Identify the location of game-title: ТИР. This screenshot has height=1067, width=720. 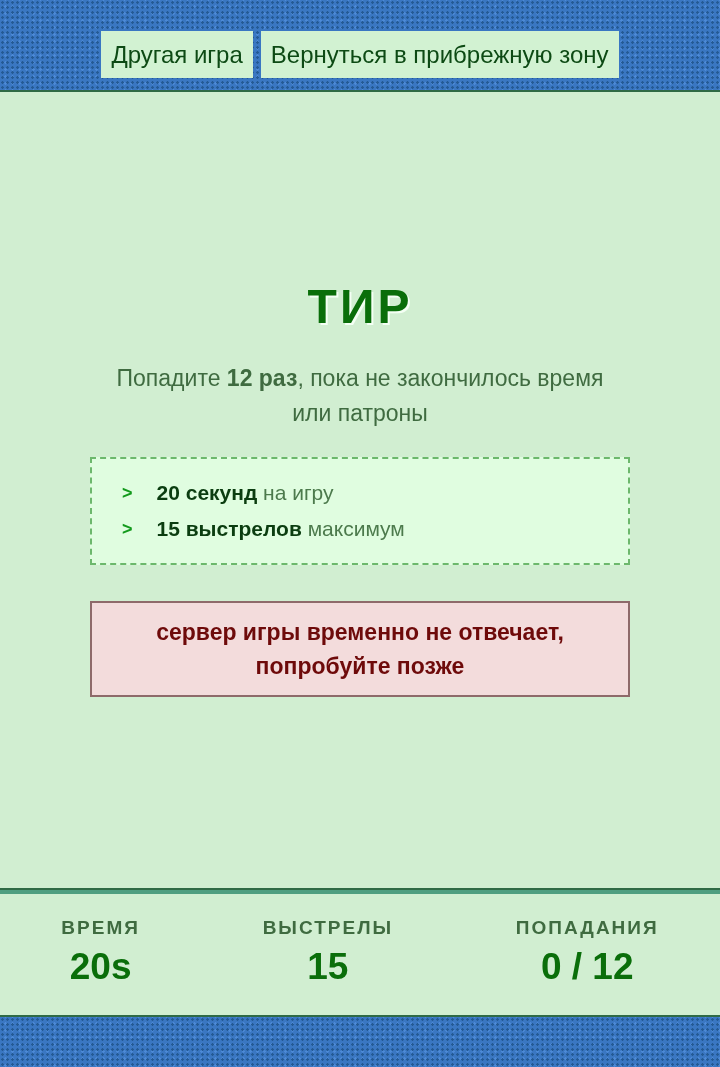
(360, 307).